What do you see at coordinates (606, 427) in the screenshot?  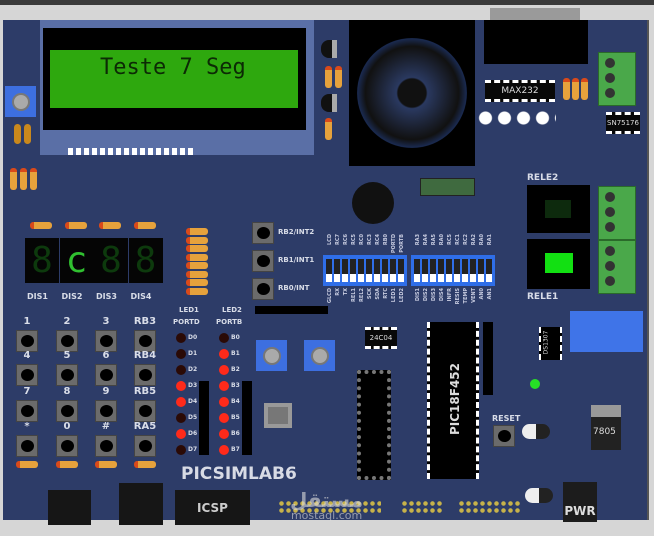 I see `regulator-7805: 7805` at bounding box center [606, 427].